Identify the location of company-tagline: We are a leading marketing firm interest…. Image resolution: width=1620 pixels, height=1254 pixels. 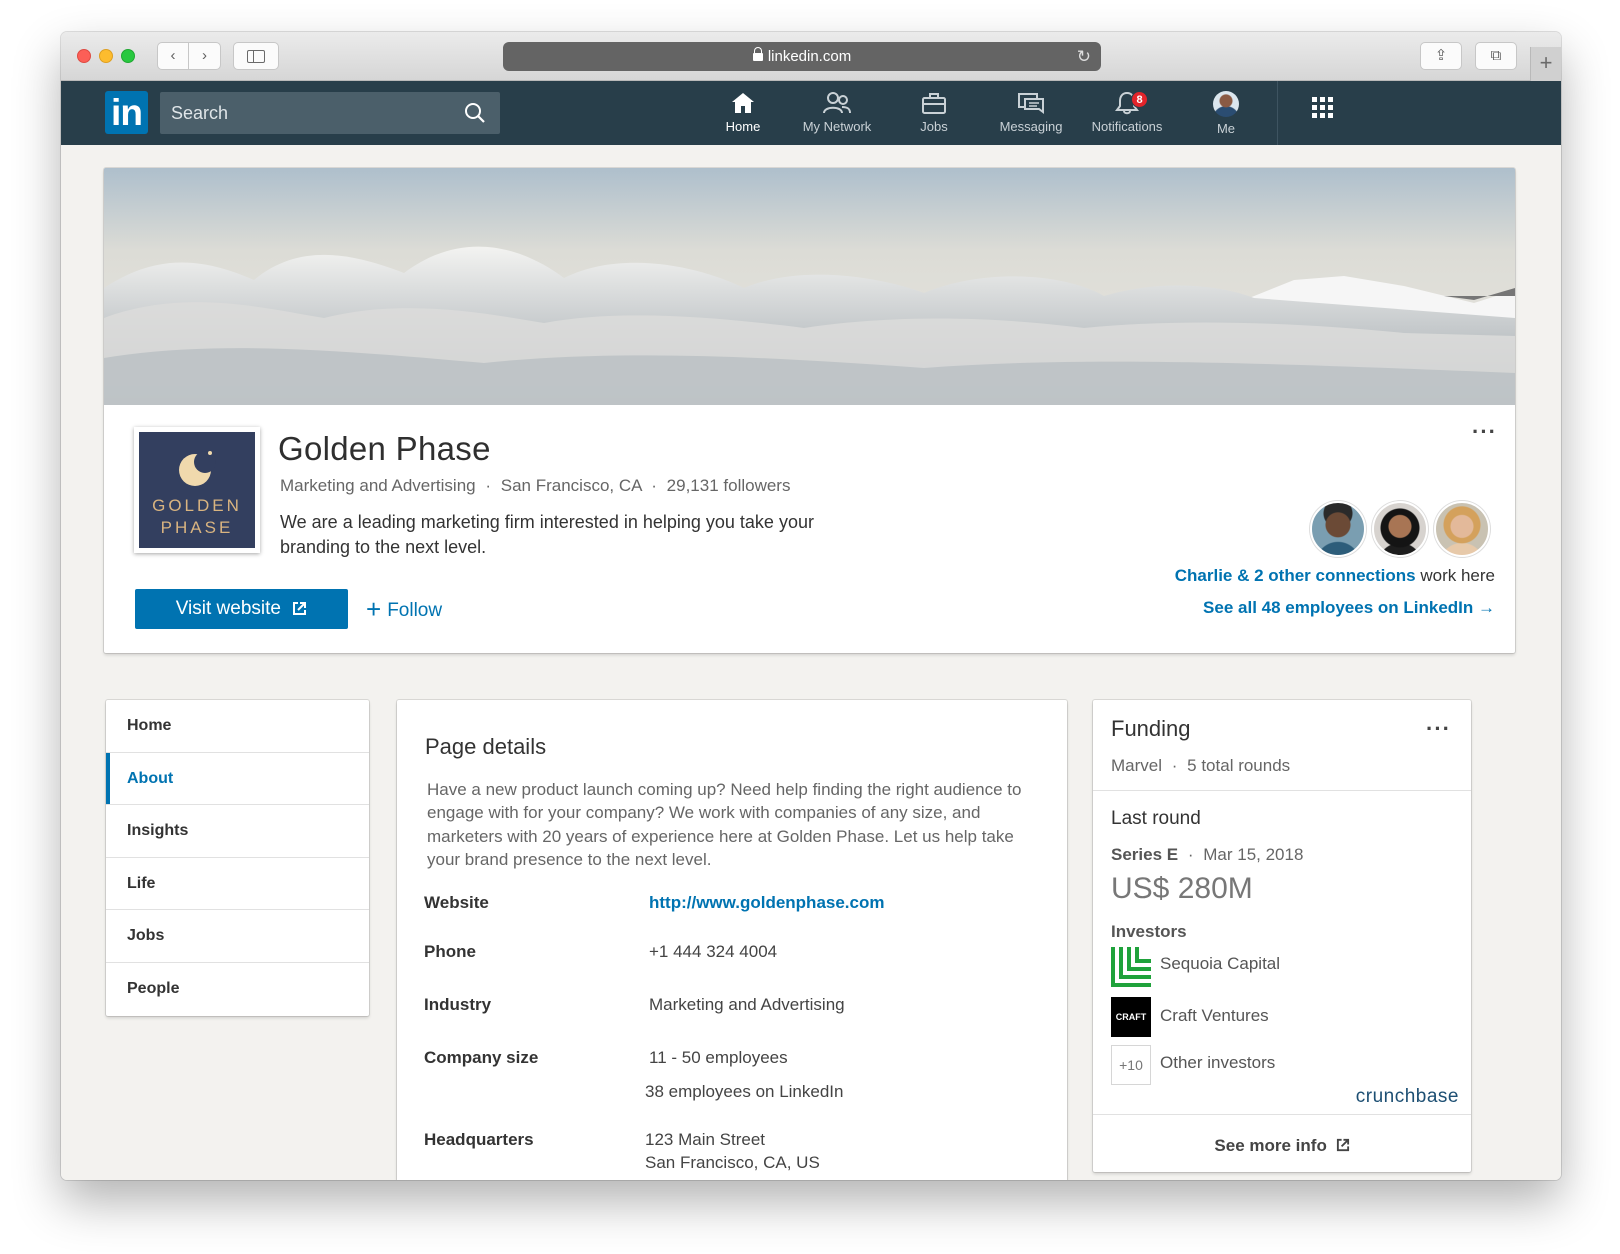
(547, 534).